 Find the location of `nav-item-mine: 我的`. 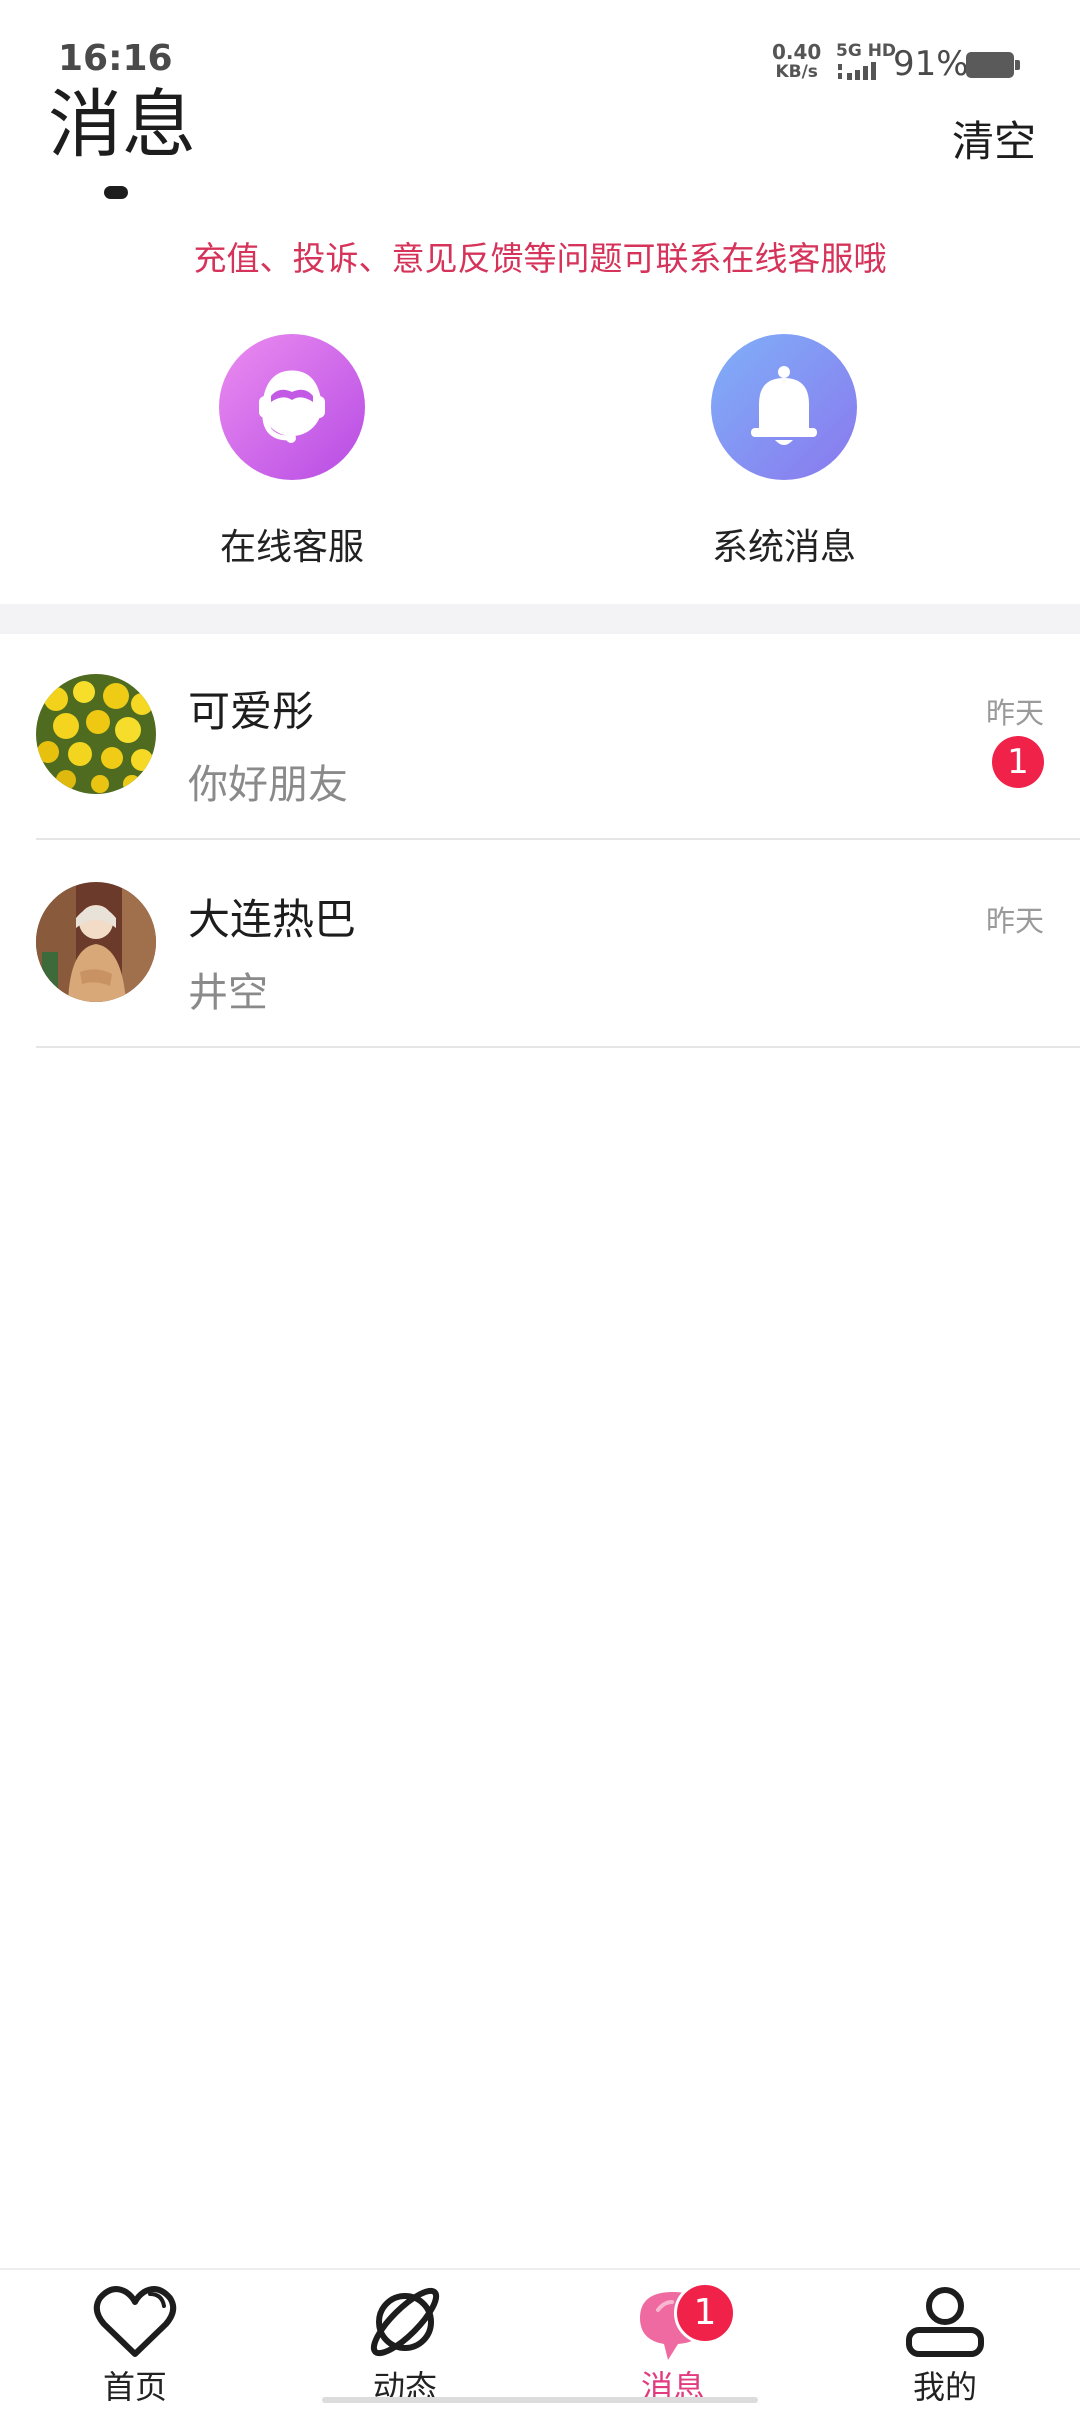

nav-item-mine: 我的 is located at coordinates (945, 2340).